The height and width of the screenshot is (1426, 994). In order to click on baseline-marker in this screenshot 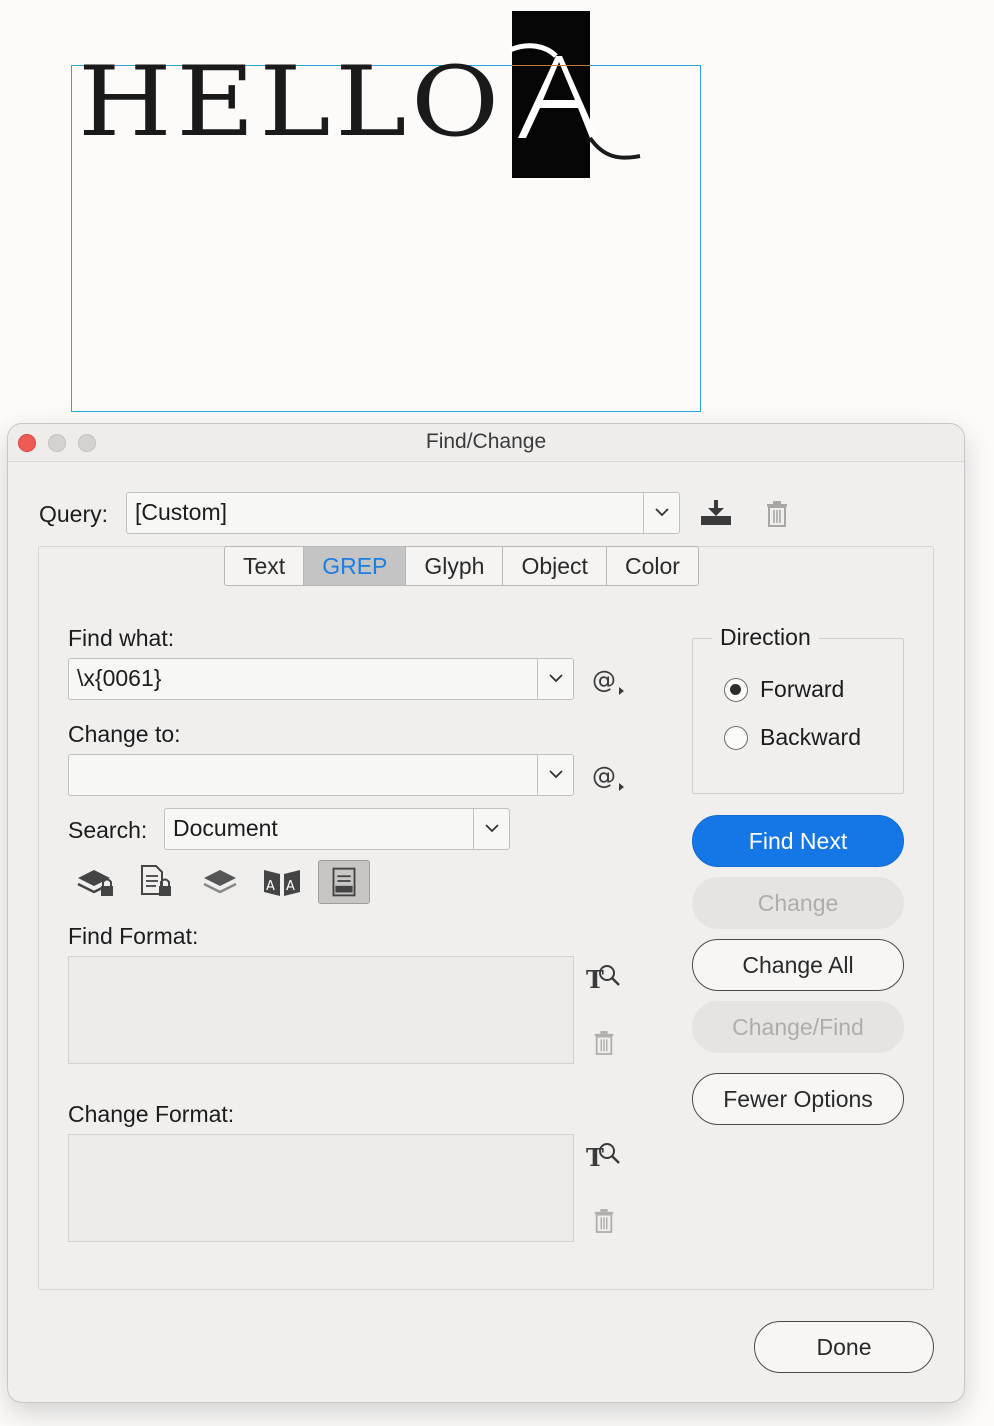, I will do `click(551, 65)`.